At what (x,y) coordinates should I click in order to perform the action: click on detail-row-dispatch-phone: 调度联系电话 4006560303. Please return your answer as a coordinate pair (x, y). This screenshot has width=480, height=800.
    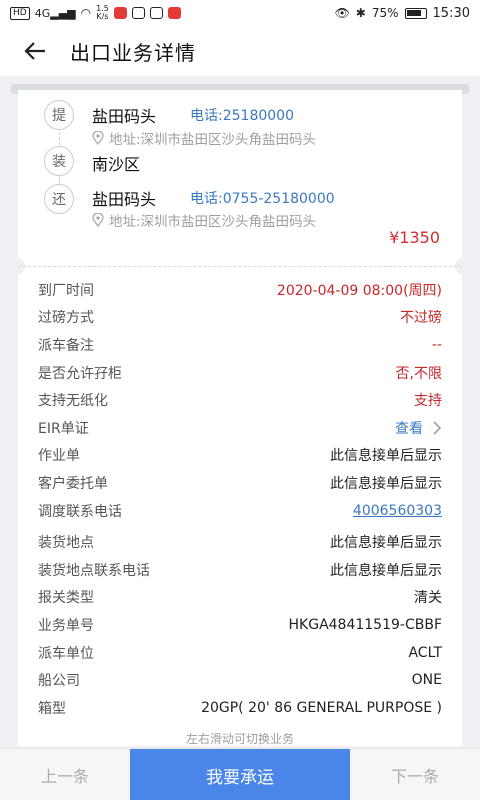
    Looking at the image, I should click on (240, 511).